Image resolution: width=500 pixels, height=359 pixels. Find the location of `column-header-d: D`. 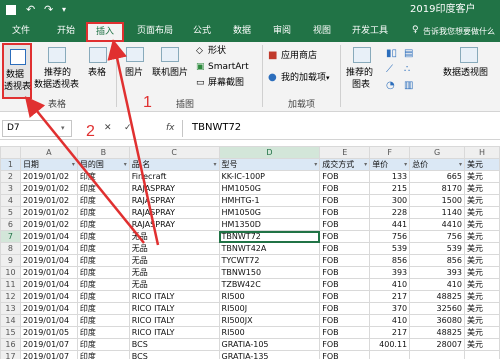

column-header-d: D is located at coordinates (269, 152).